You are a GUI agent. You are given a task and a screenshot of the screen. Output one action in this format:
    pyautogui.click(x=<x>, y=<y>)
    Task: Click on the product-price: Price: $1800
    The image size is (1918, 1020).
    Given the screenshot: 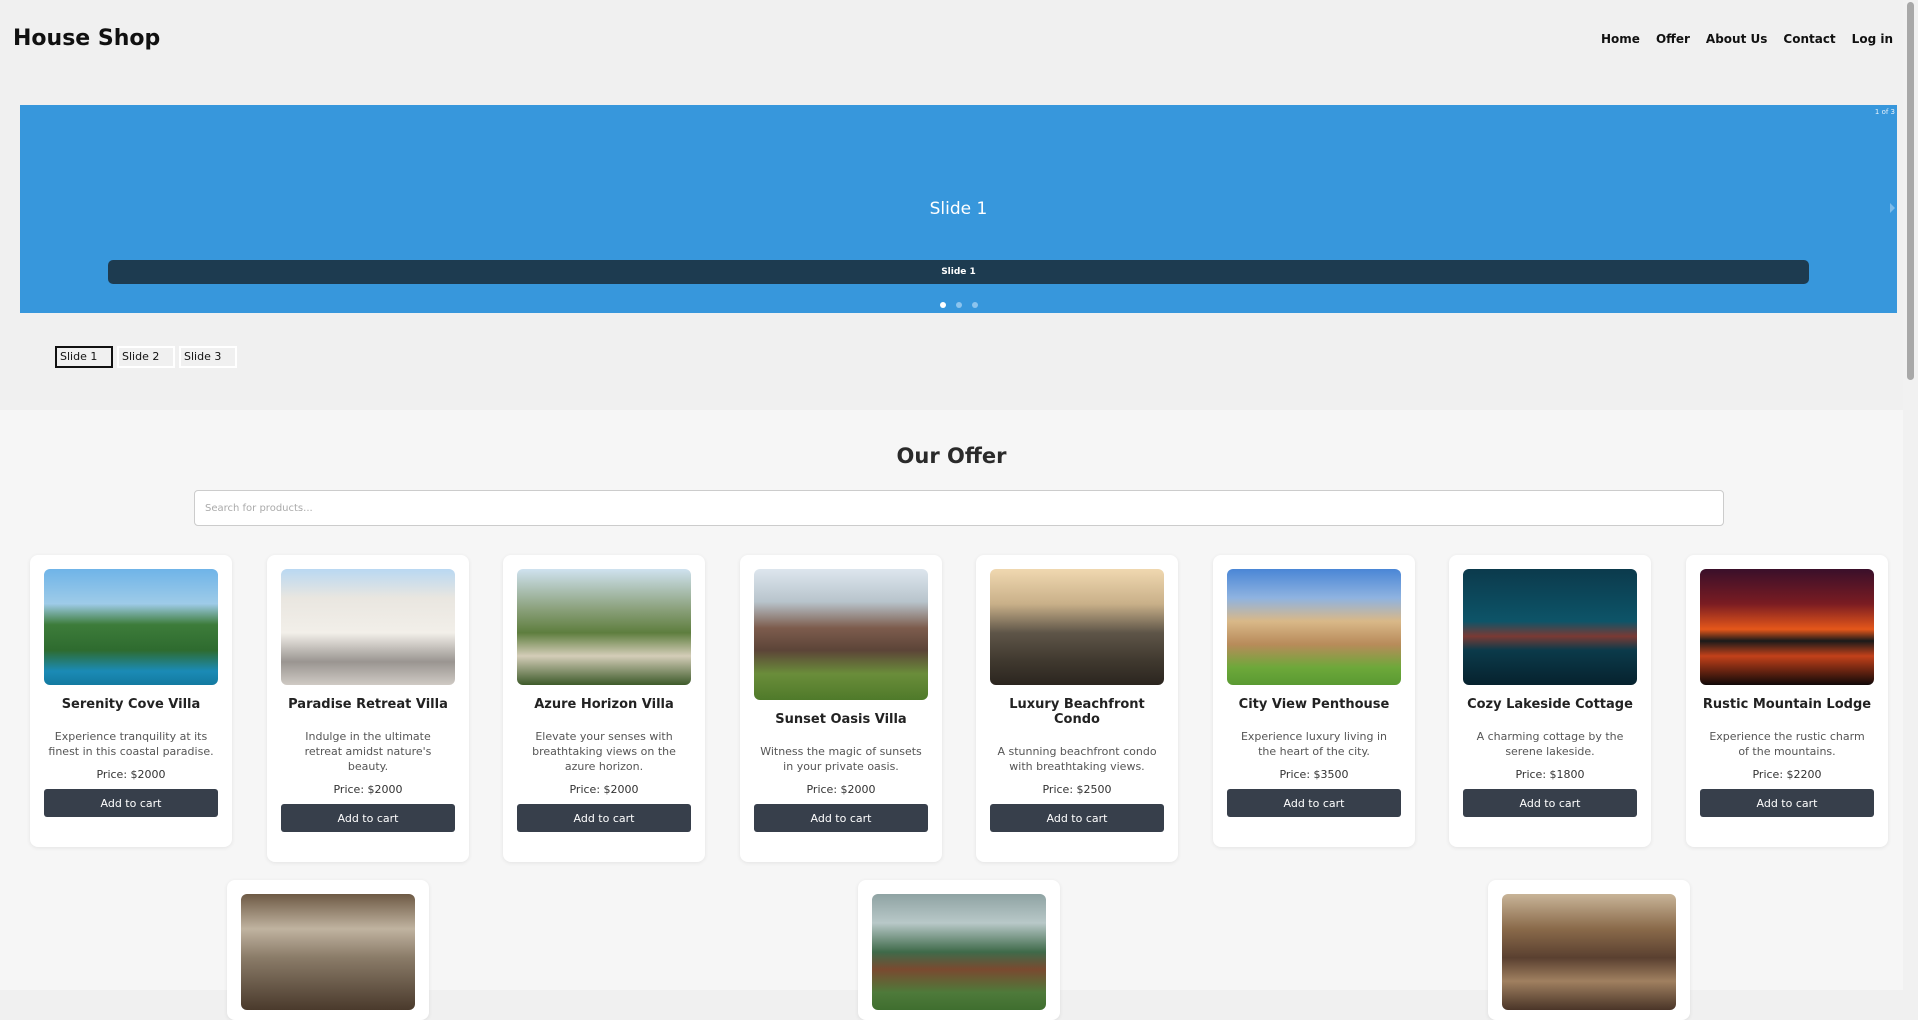 What is the action you would take?
    pyautogui.click(x=1550, y=774)
    